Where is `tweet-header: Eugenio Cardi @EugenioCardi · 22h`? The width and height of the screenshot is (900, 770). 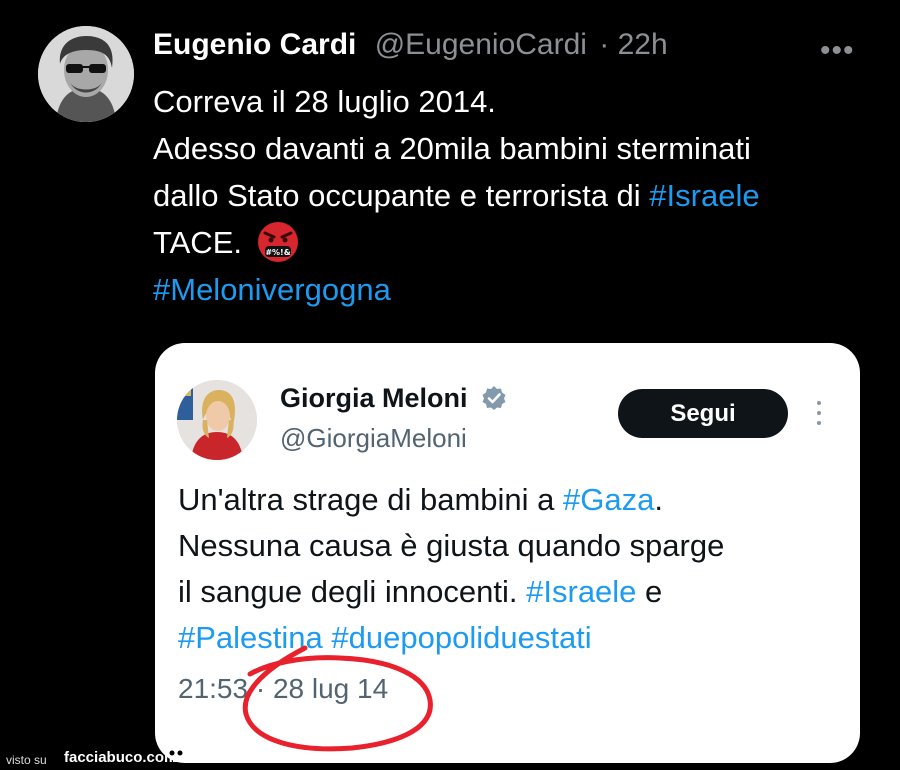 tweet-header: Eugenio Cardi @EugenioCardi · 22h is located at coordinates (410, 45).